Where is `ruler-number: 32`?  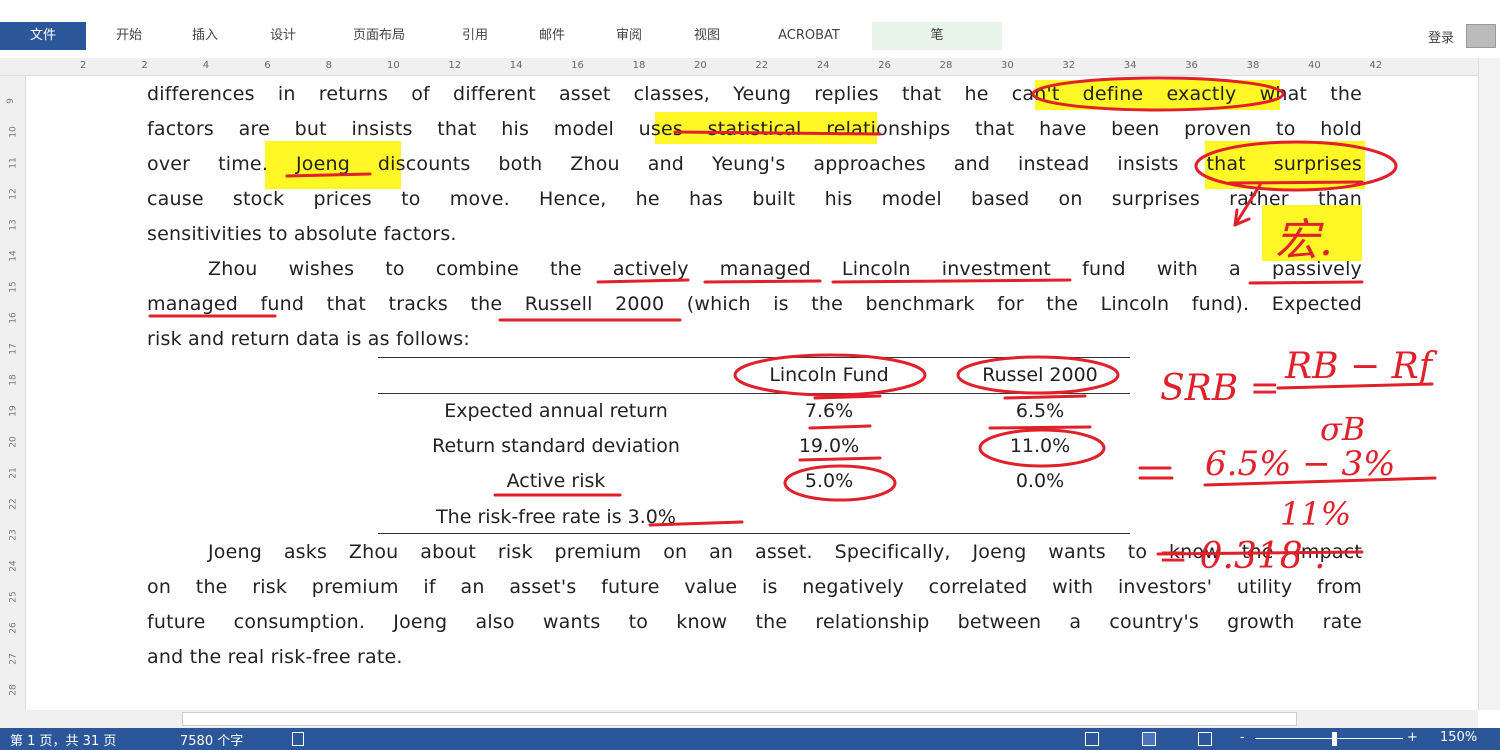 ruler-number: 32 is located at coordinates (1069, 65).